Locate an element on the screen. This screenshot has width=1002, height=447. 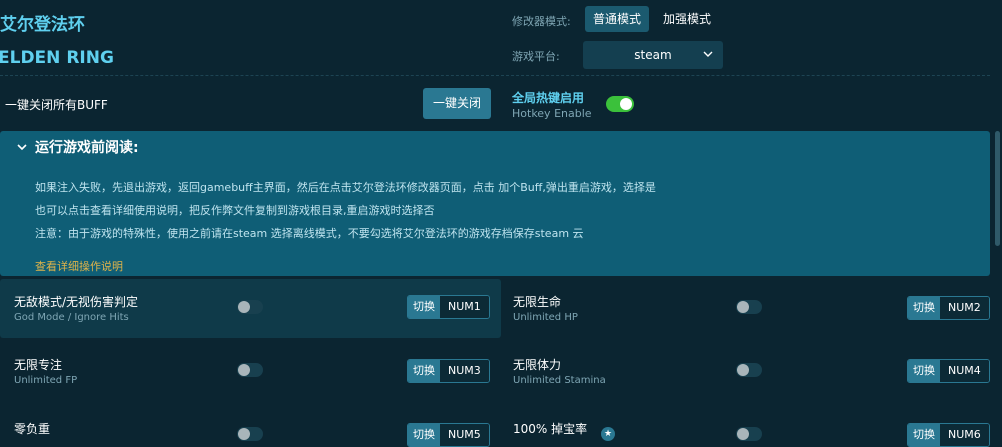
hotkey-box: 切换 NUM2 is located at coordinates (948, 308).